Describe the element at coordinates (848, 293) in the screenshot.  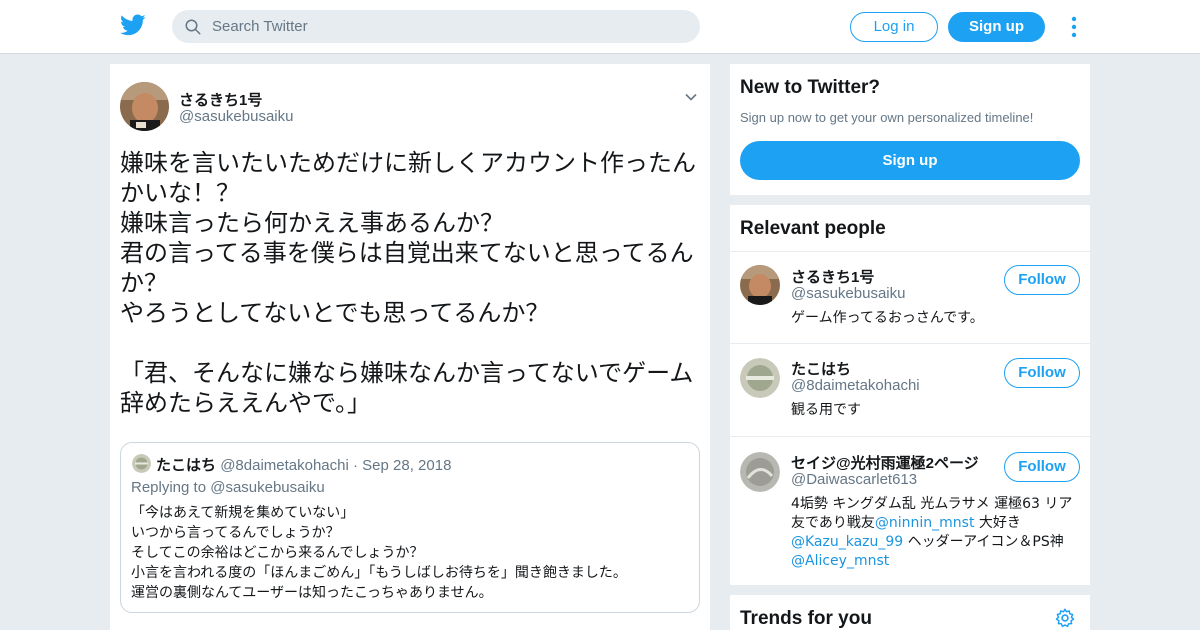
I see `person-handle: @sasukebusaiku` at that location.